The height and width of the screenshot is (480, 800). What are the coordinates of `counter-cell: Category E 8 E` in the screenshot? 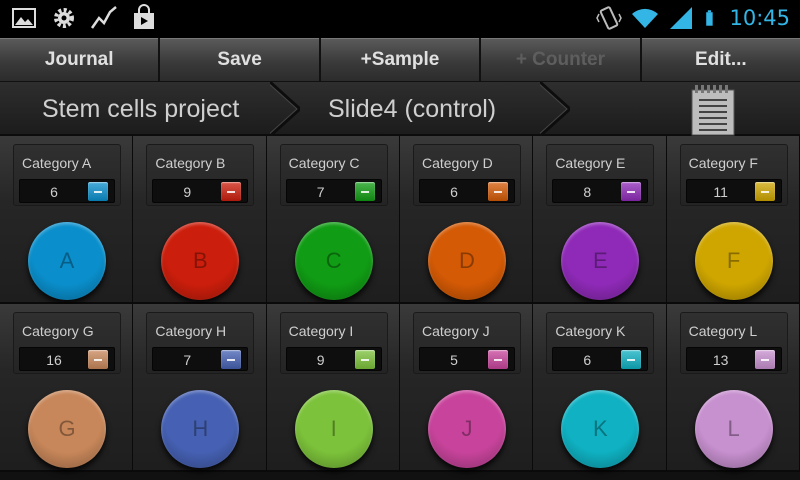 It's located at (600, 220).